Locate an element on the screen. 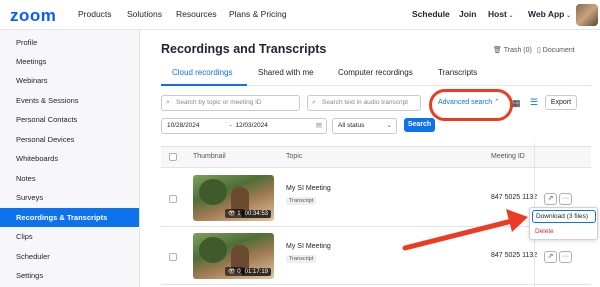 The width and height of the screenshot is (600, 287). trash-icon: 🗑 is located at coordinates (498, 50).